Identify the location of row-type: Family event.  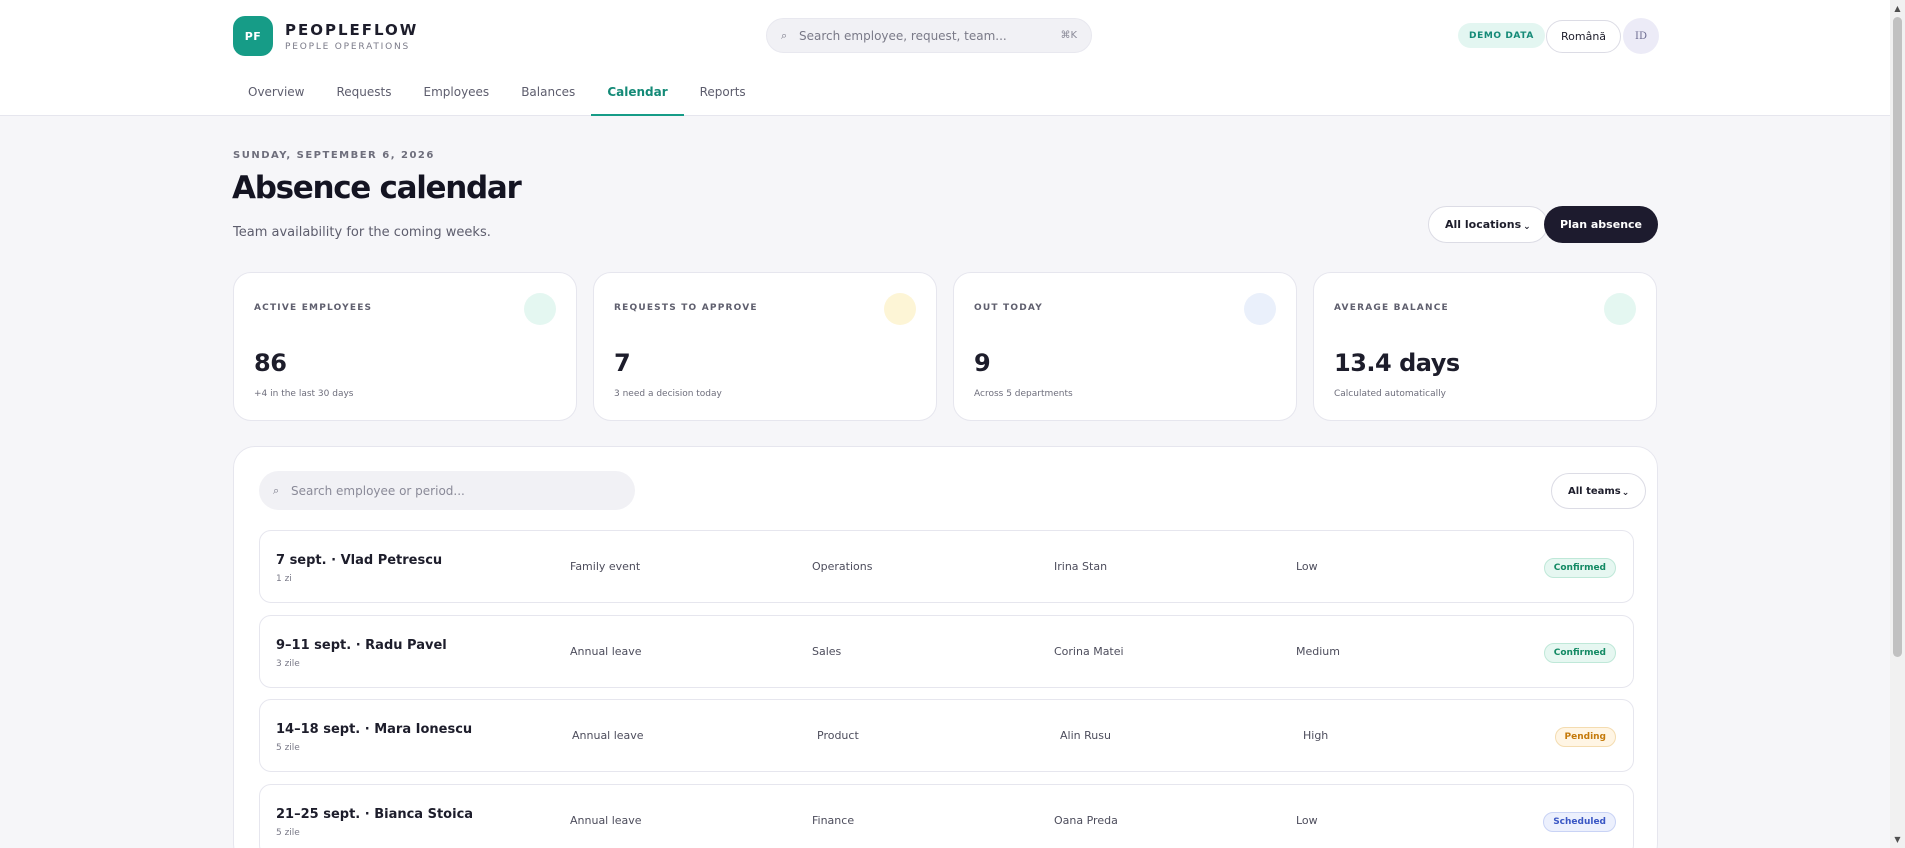
(605, 566).